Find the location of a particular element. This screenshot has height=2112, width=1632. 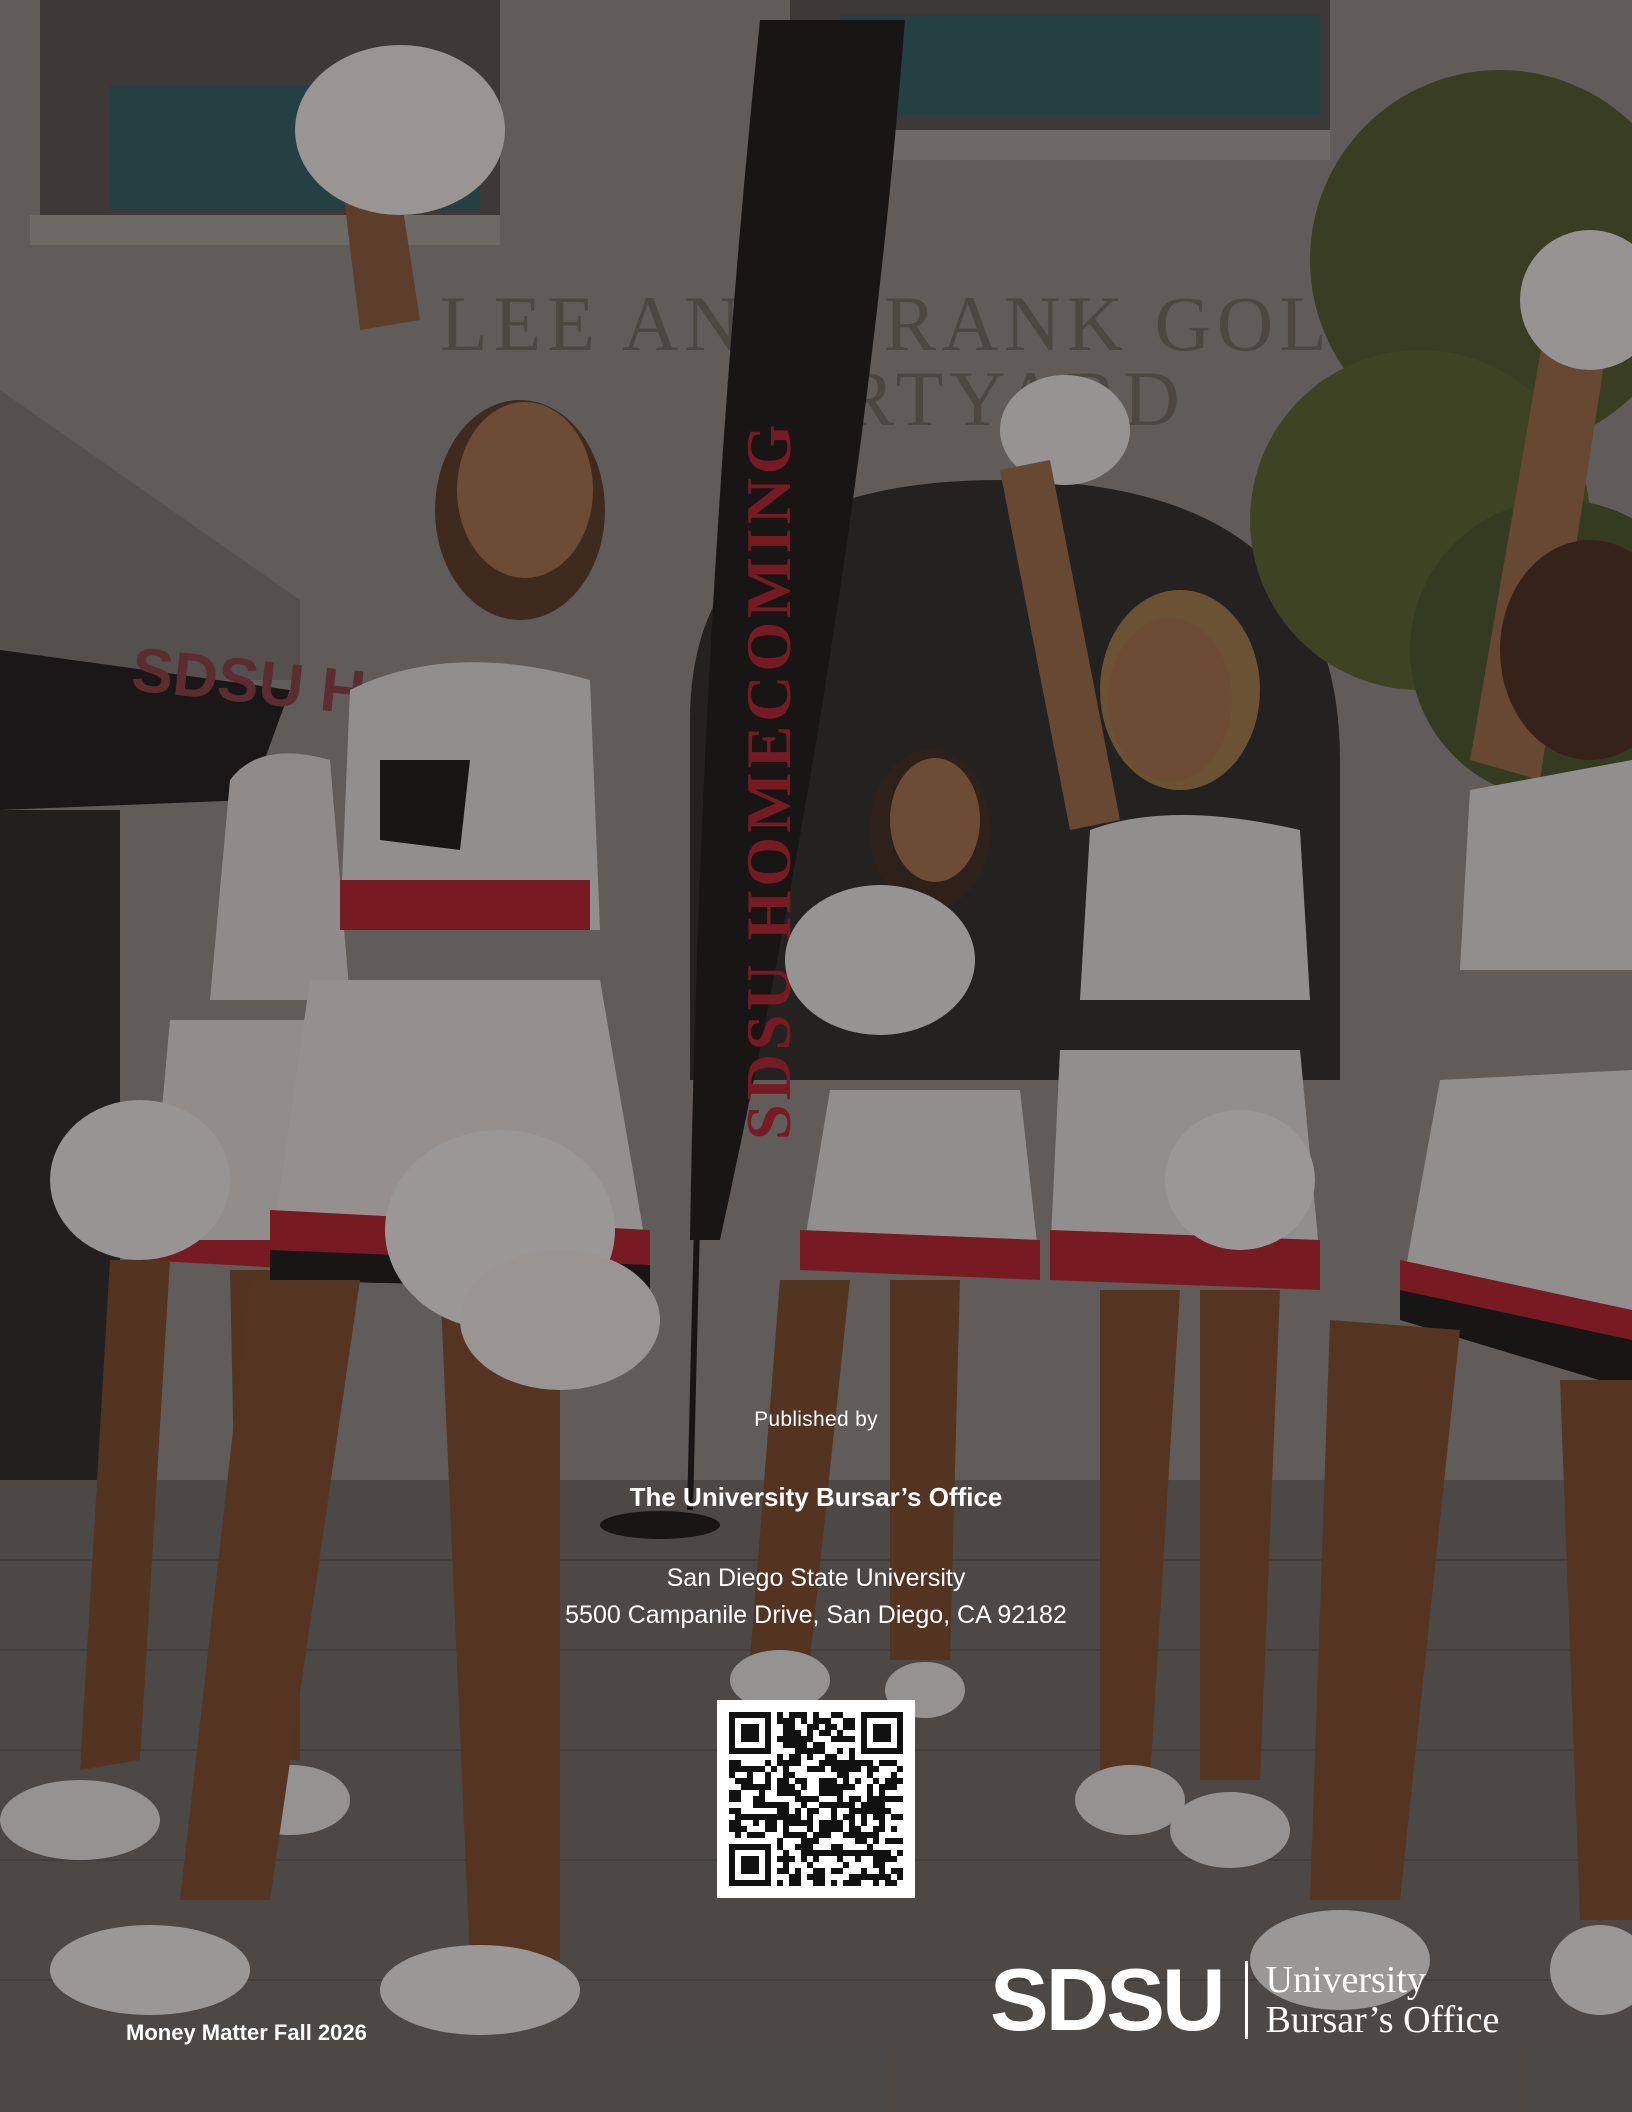

qr-code-icon is located at coordinates (816, 1799).